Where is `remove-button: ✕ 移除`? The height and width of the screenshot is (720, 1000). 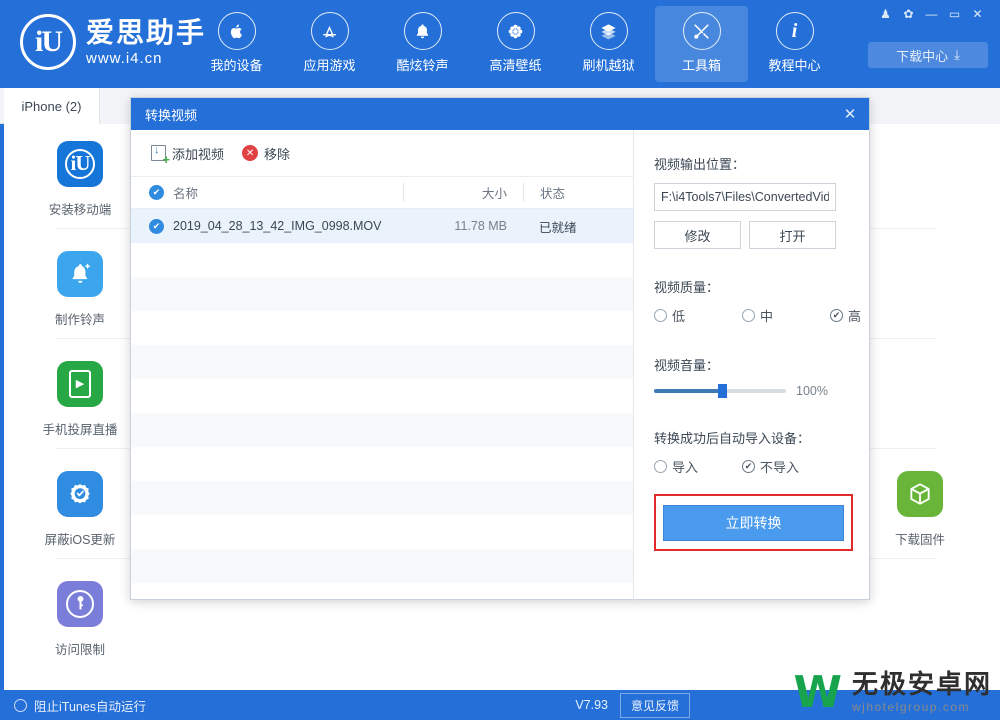
remove-button: ✕ 移除 is located at coordinates (266, 153).